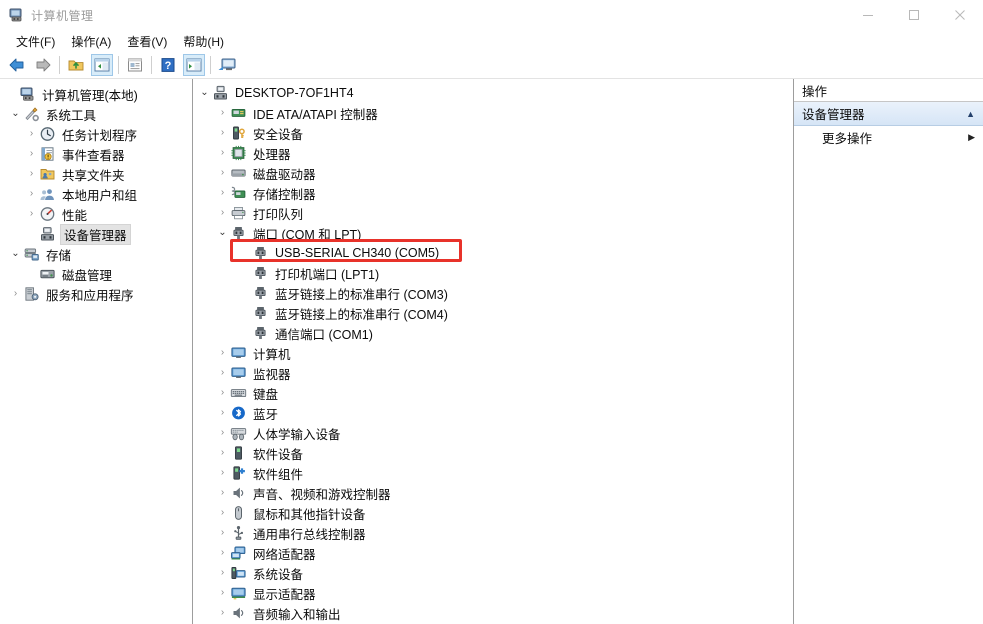 The height and width of the screenshot is (624, 983). What do you see at coordinates (493, 213) in the screenshot?
I see `device-node-print-queue: › 打印队列` at bounding box center [493, 213].